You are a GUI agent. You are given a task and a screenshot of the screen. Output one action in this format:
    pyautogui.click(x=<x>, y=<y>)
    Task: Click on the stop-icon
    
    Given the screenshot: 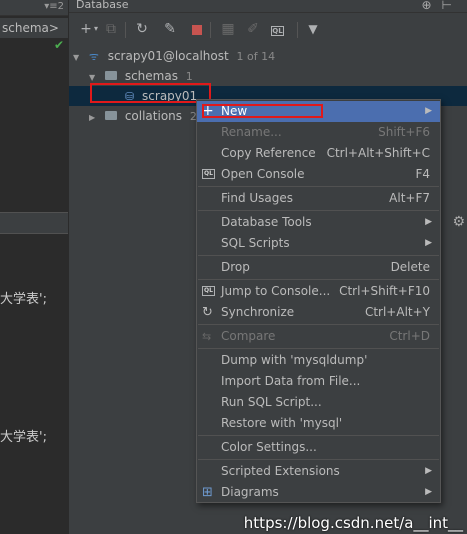 What is the action you would take?
    pyautogui.click(x=197, y=30)
    